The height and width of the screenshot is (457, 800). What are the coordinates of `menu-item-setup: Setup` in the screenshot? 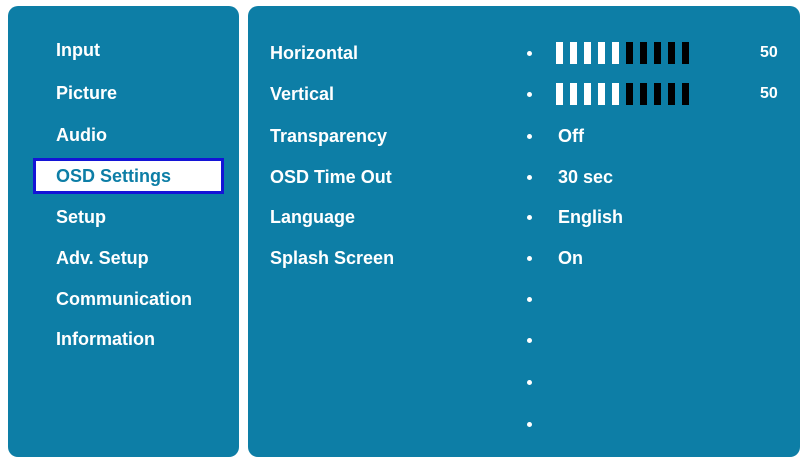 It's located at (128, 217).